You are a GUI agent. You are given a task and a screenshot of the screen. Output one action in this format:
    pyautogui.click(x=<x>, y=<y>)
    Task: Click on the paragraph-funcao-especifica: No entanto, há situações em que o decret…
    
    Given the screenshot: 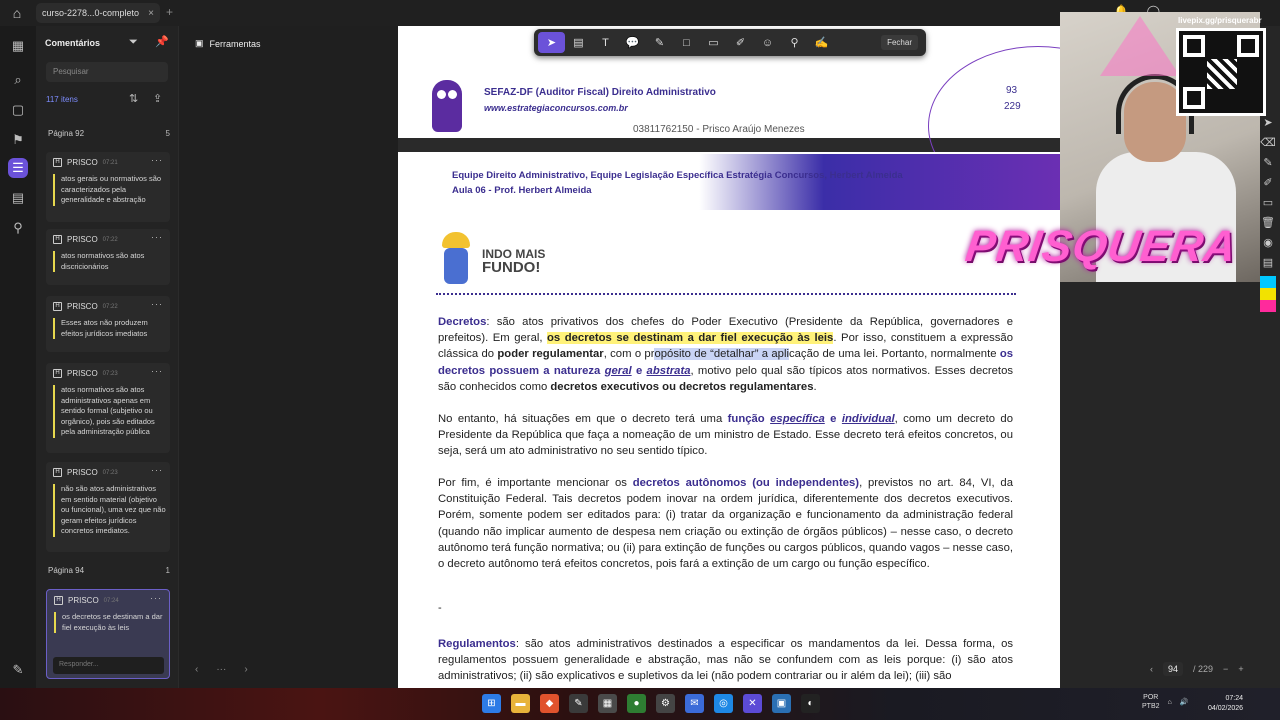 What is the action you would take?
    pyautogui.click(x=725, y=435)
    